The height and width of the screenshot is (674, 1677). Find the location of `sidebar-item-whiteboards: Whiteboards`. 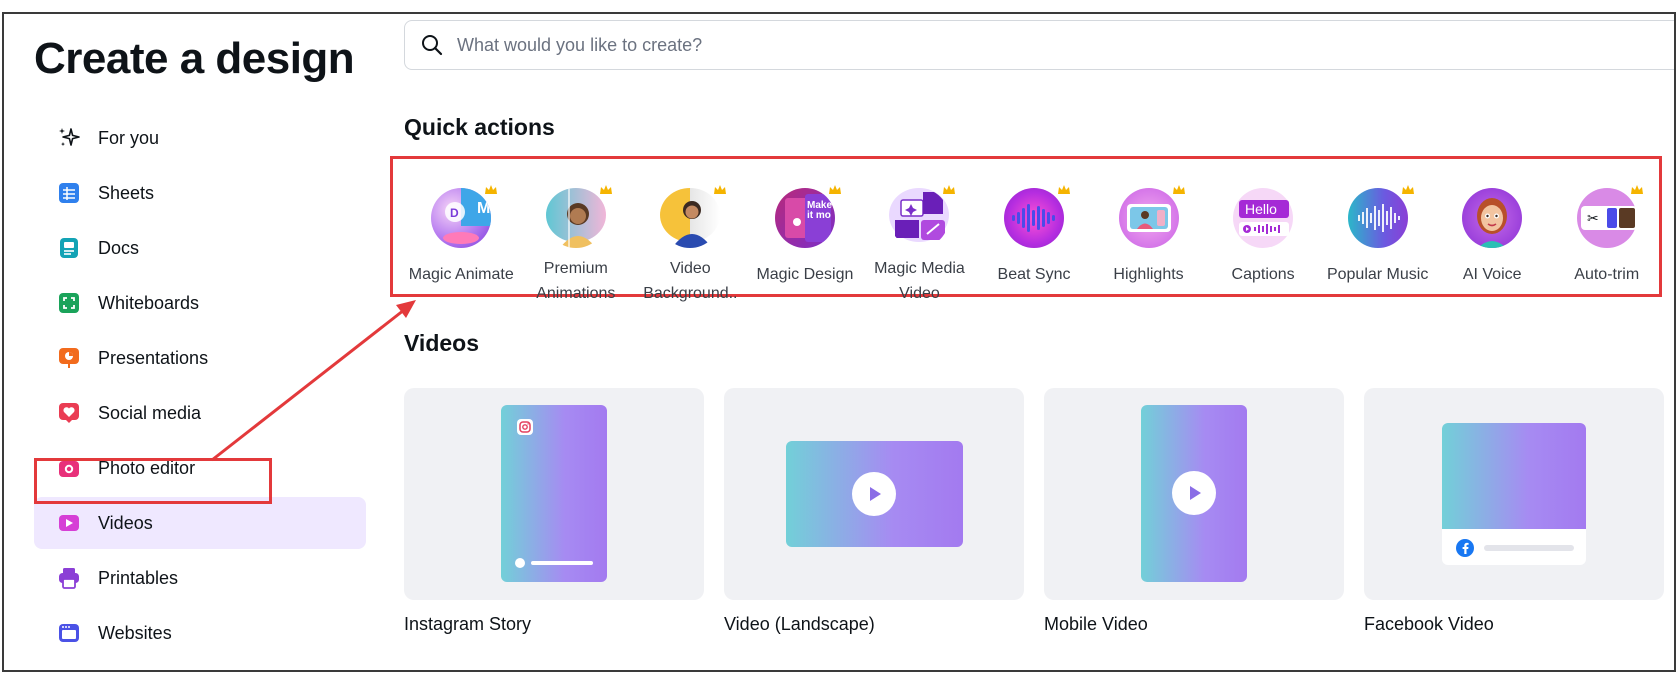

sidebar-item-whiteboards: Whiteboards is located at coordinates (200, 303).